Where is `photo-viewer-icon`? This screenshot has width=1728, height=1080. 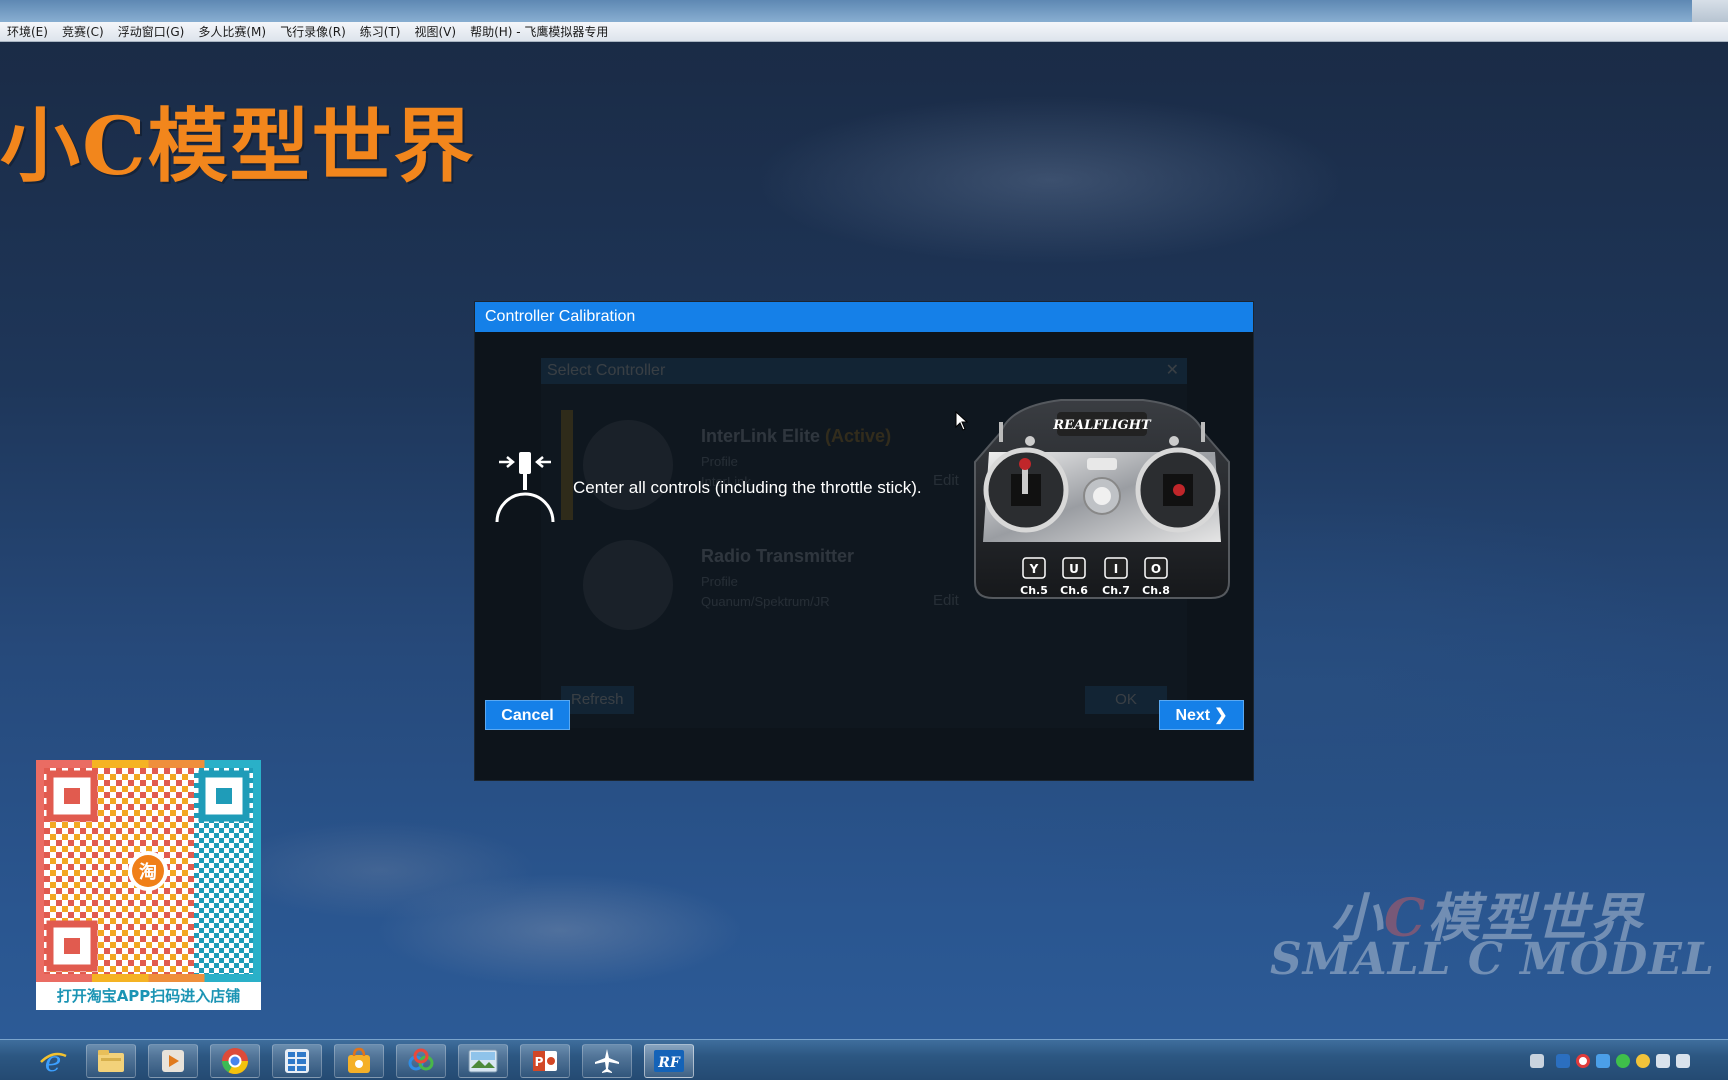 photo-viewer-icon is located at coordinates (483, 1061).